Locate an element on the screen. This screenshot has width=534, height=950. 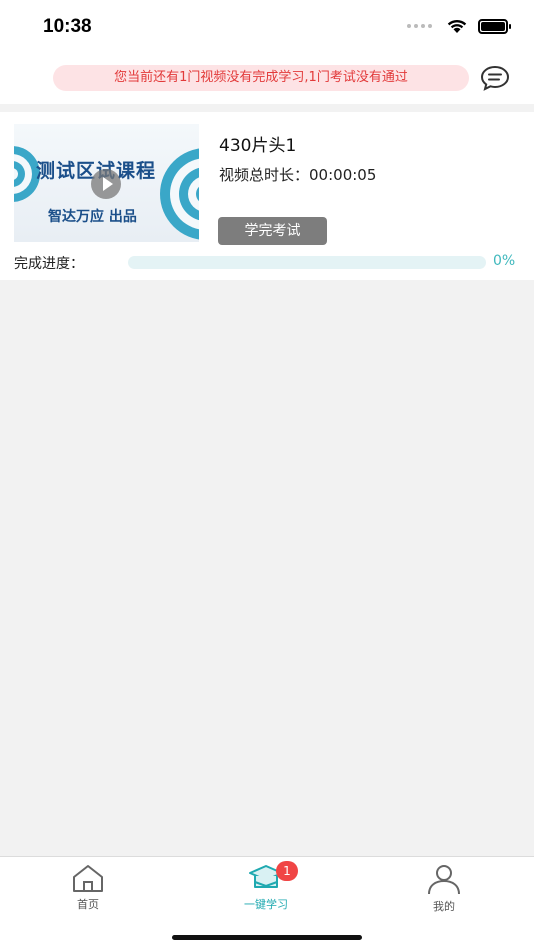
duration-value: 00:00:05 is located at coordinates (343, 175).